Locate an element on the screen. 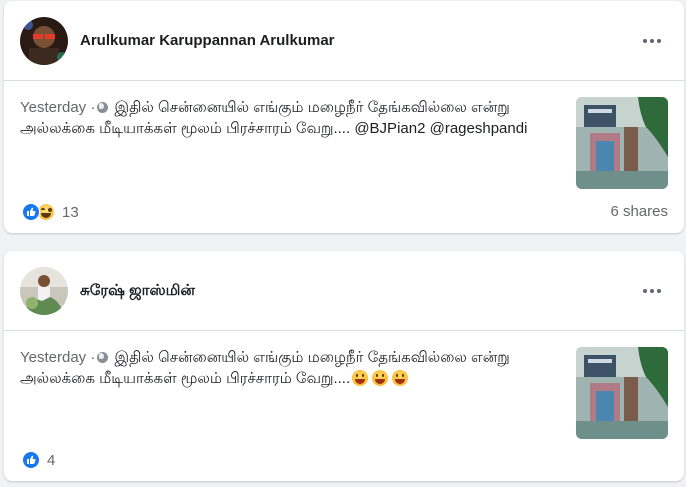 Image resolution: width=686 pixels, height=487 pixels. reactions-summary: 4 is located at coordinates (38, 460).